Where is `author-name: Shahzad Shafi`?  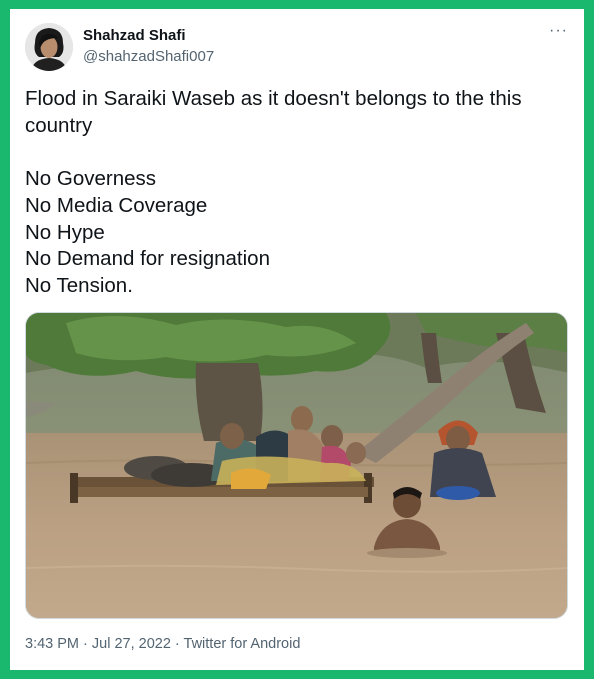
author-name: Shahzad Shafi is located at coordinates (134, 35).